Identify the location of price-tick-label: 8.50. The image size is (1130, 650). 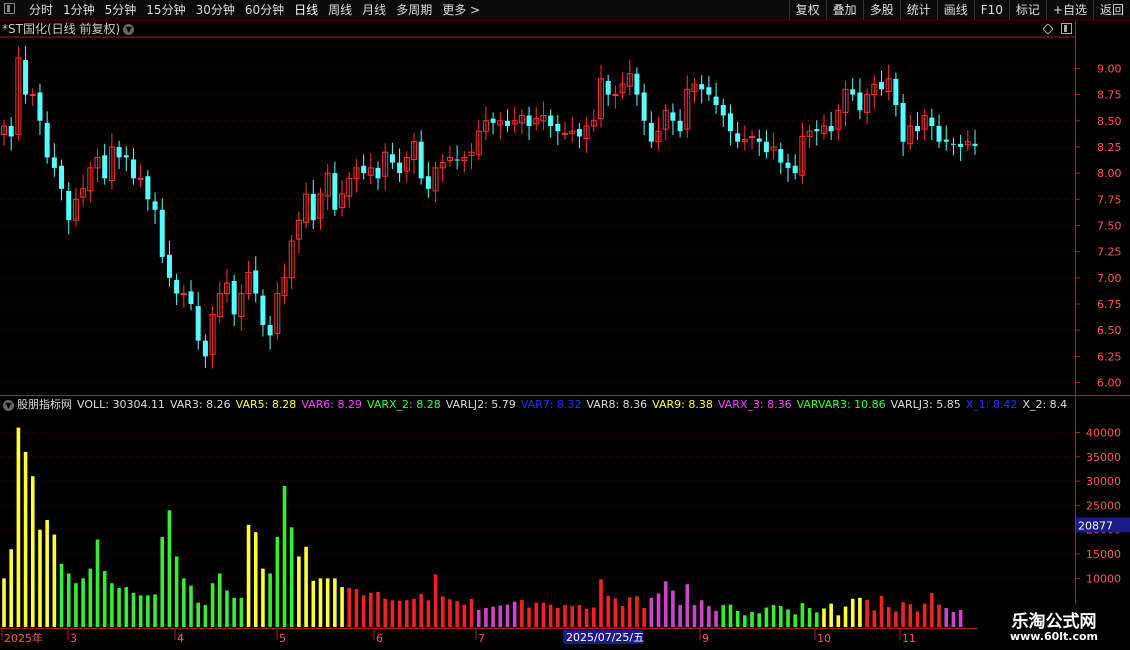
(1109, 121).